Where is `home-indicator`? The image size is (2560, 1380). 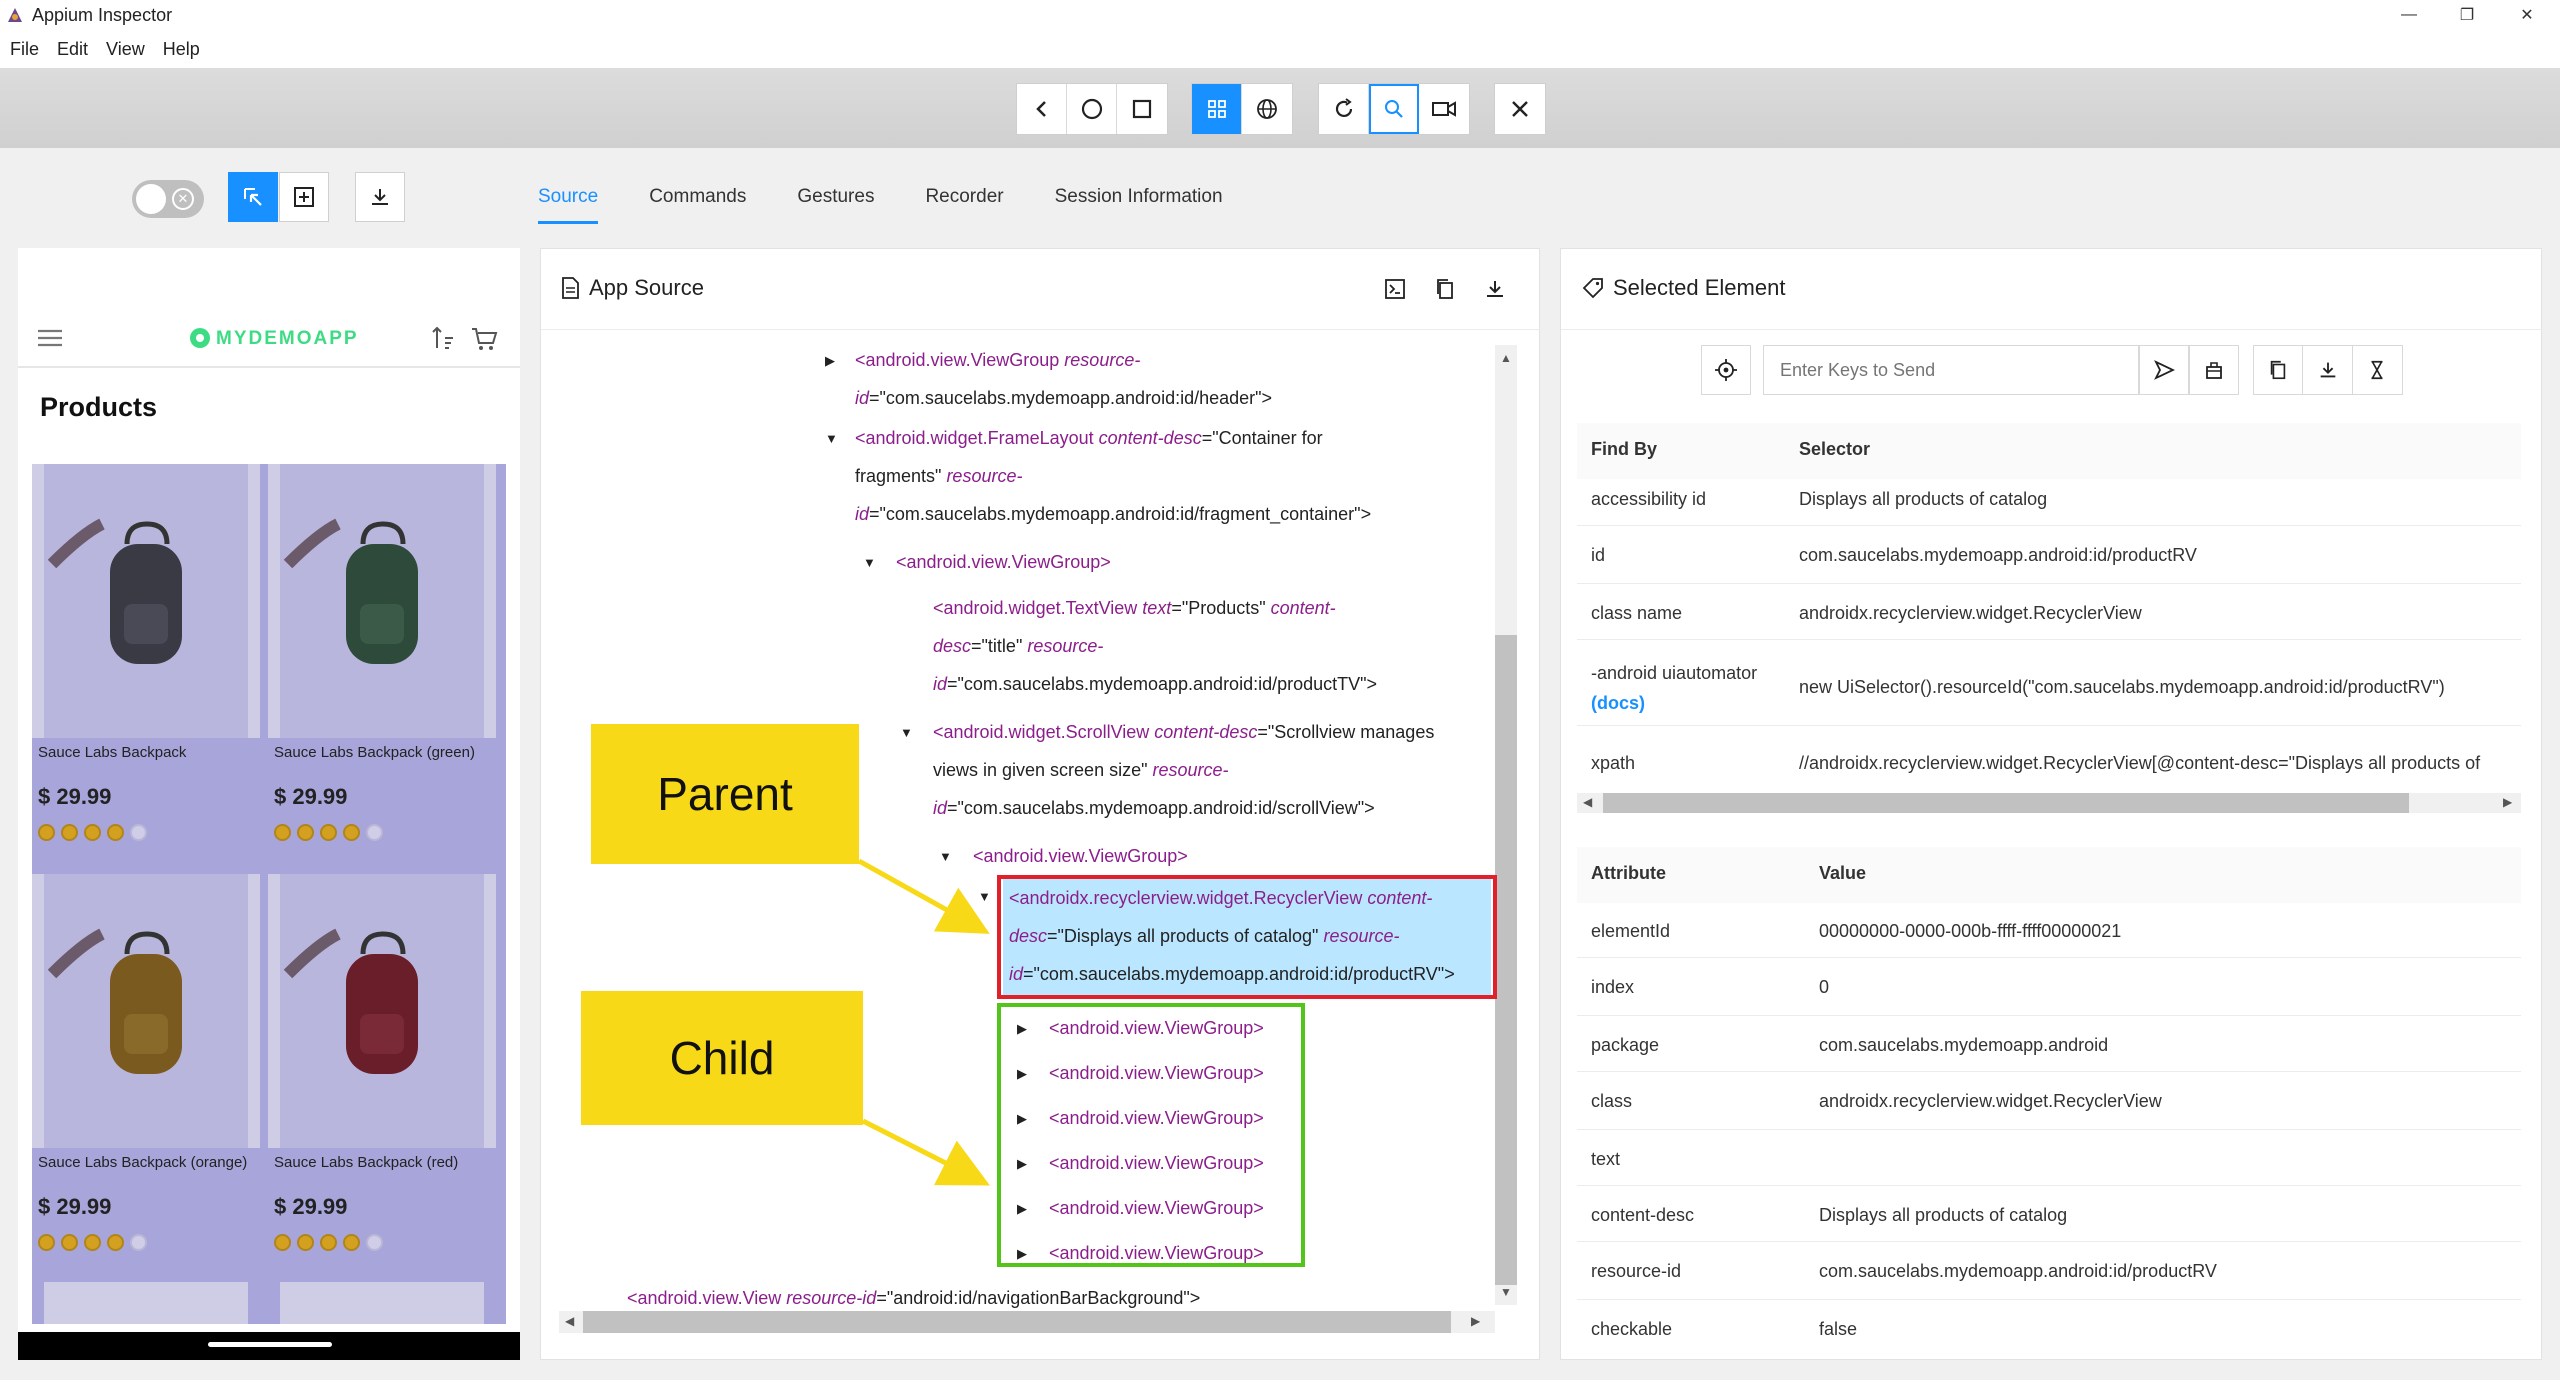
home-indicator is located at coordinates (270, 1344).